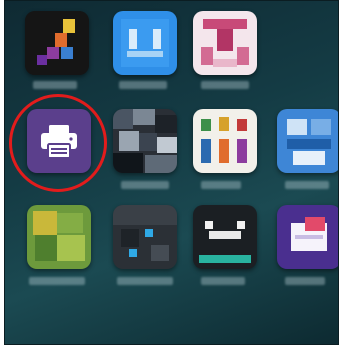  I want to click on highlight-circle, so click(58, 143).